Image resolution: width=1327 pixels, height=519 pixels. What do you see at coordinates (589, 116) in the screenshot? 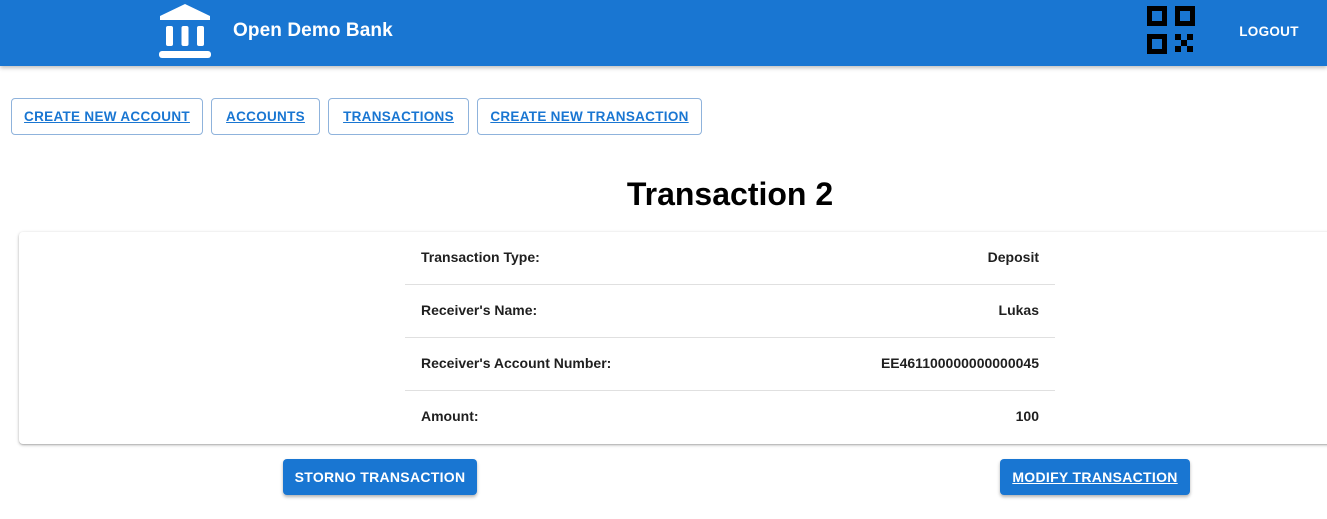
I see `create-new-transaction-button: CREATE NEW TRANSACTION` at bounding box center [589, 116].